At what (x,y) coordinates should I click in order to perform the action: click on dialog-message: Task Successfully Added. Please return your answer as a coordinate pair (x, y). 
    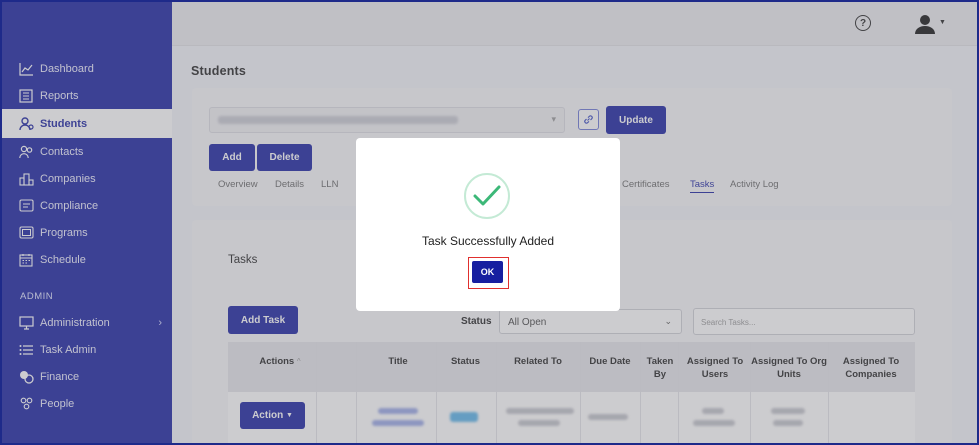
    Looking at the image, I should click on (488, 241).